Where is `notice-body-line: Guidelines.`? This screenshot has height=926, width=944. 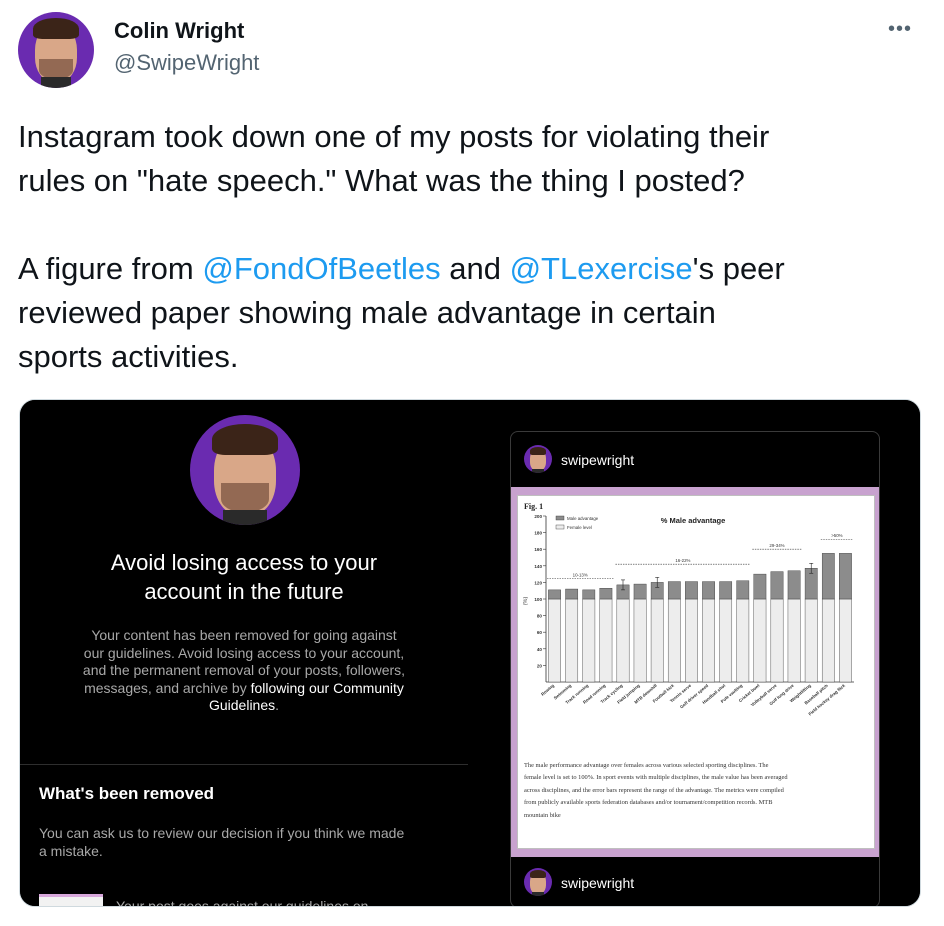
notice-body-line: Guidelines. is located at coordinates (244, 706).